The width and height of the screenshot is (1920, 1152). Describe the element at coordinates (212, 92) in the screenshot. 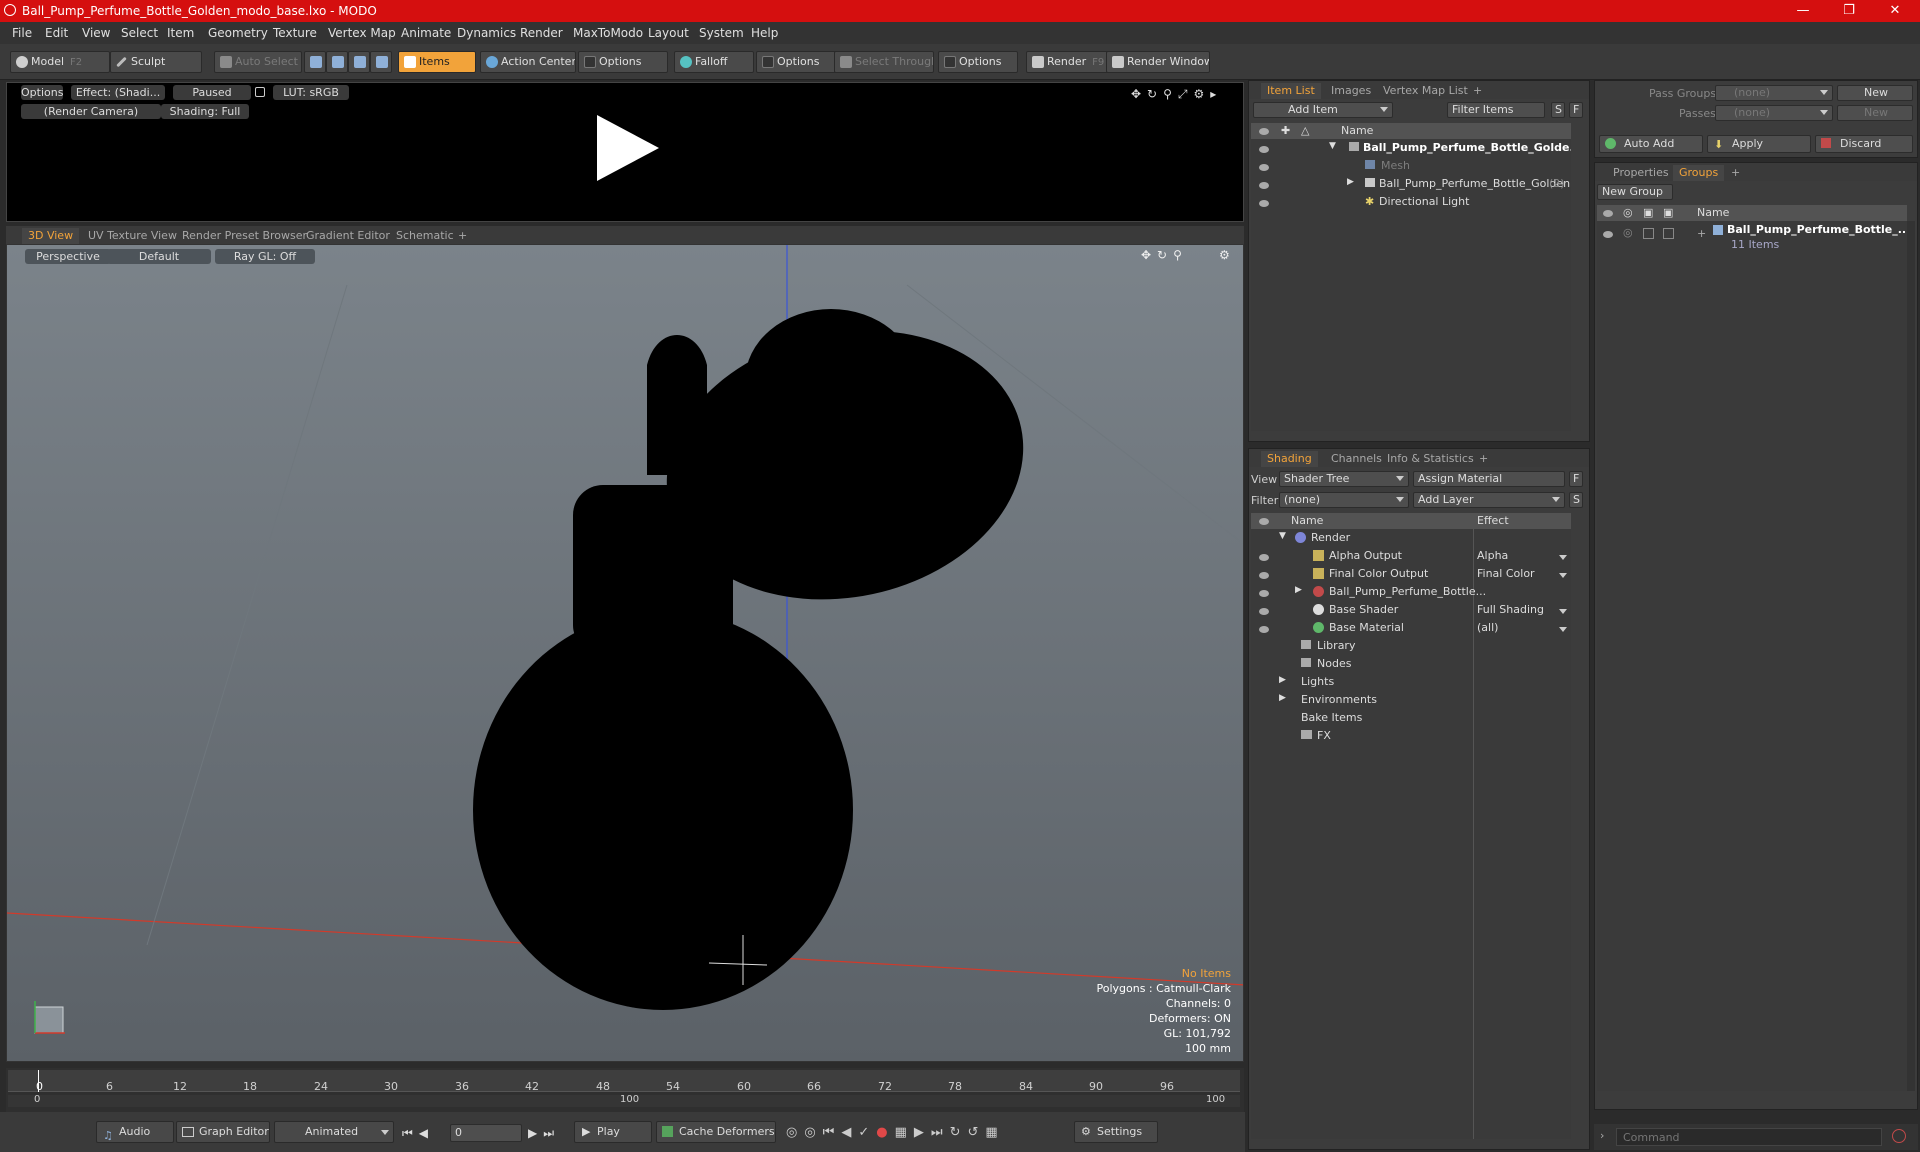

I see `preview-paused-button: Paused` at that location.